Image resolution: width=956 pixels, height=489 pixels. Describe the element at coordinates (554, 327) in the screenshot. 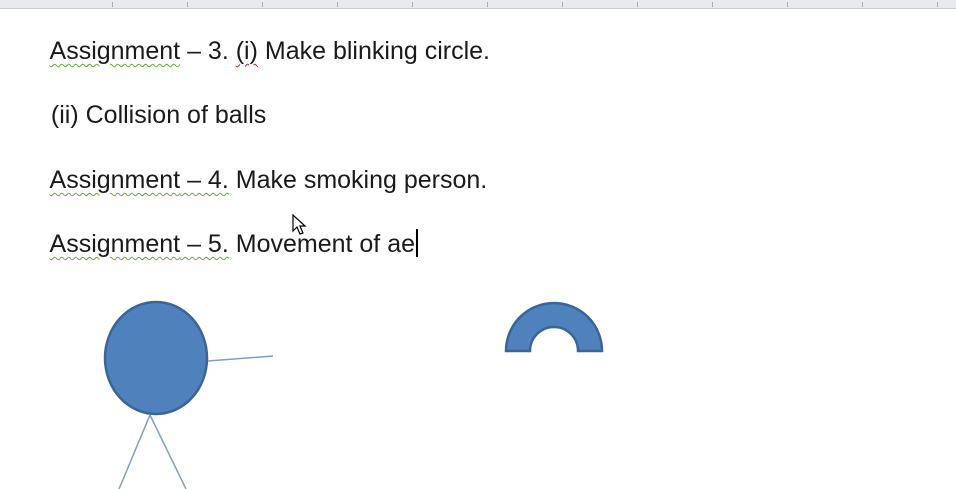

I see `block-arc-shape` at that location.